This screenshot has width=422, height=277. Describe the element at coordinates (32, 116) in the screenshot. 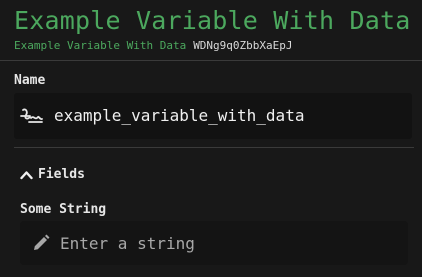

I see `variable-icon` at that location.